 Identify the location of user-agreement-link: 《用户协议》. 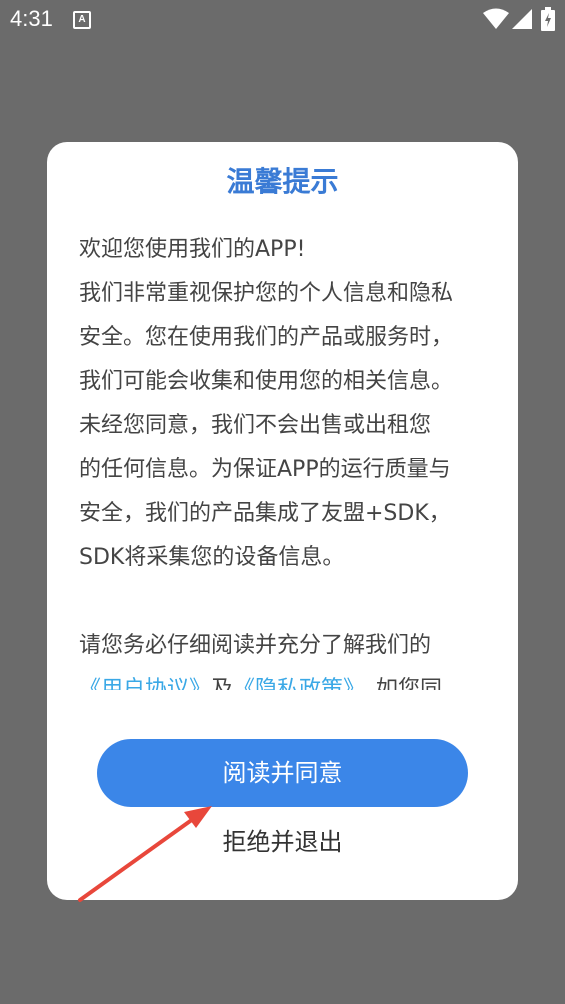
(145, 683).